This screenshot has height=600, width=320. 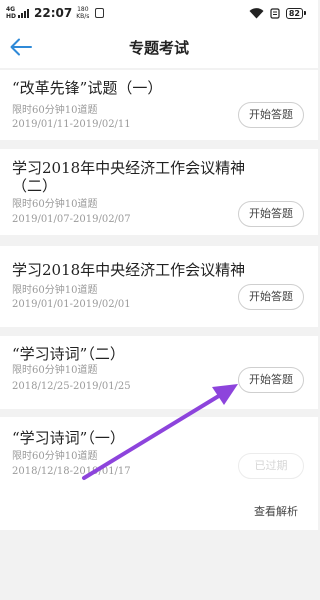 I want to click on speed-value: 180, so click(x=83, y=9).